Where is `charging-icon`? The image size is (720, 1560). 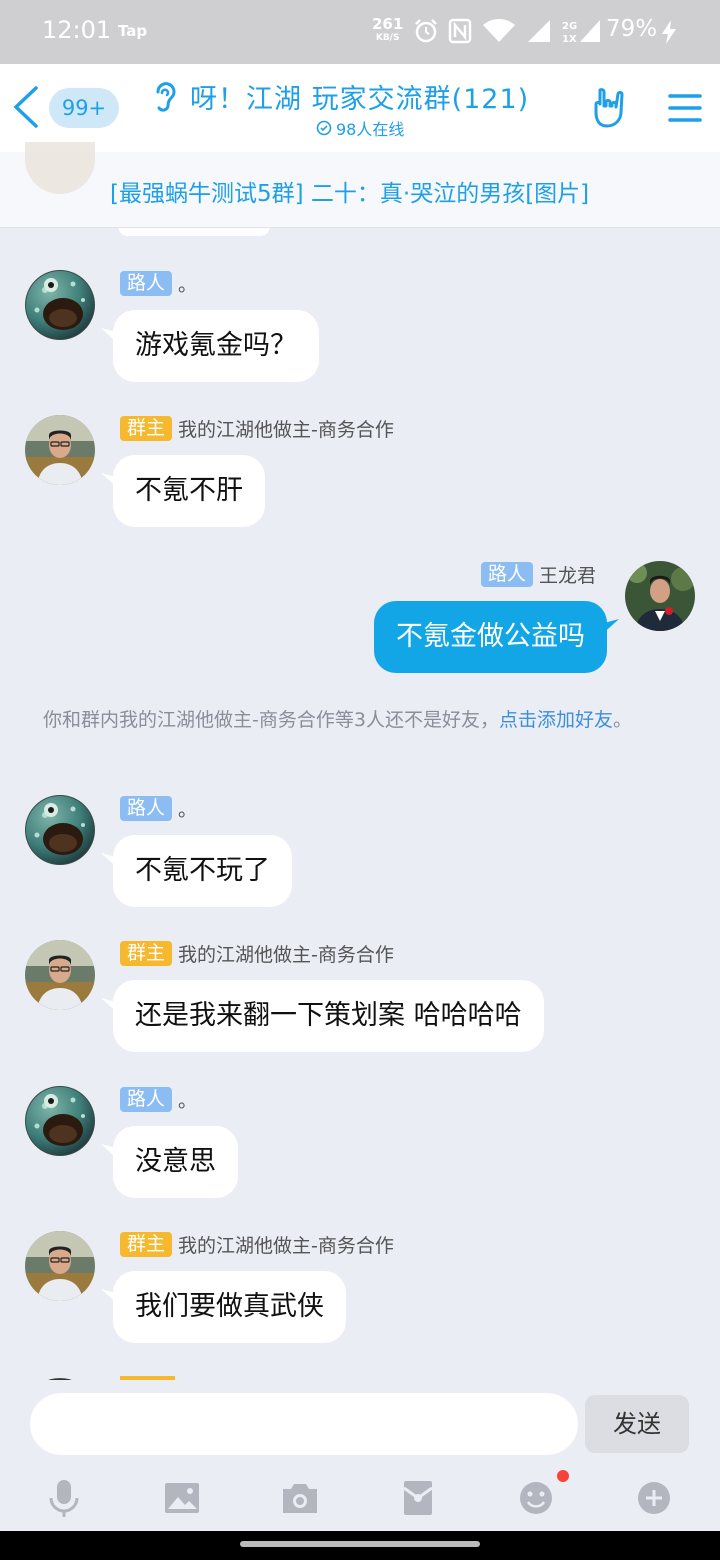
charging-icon is located at coordinates (669, 32).